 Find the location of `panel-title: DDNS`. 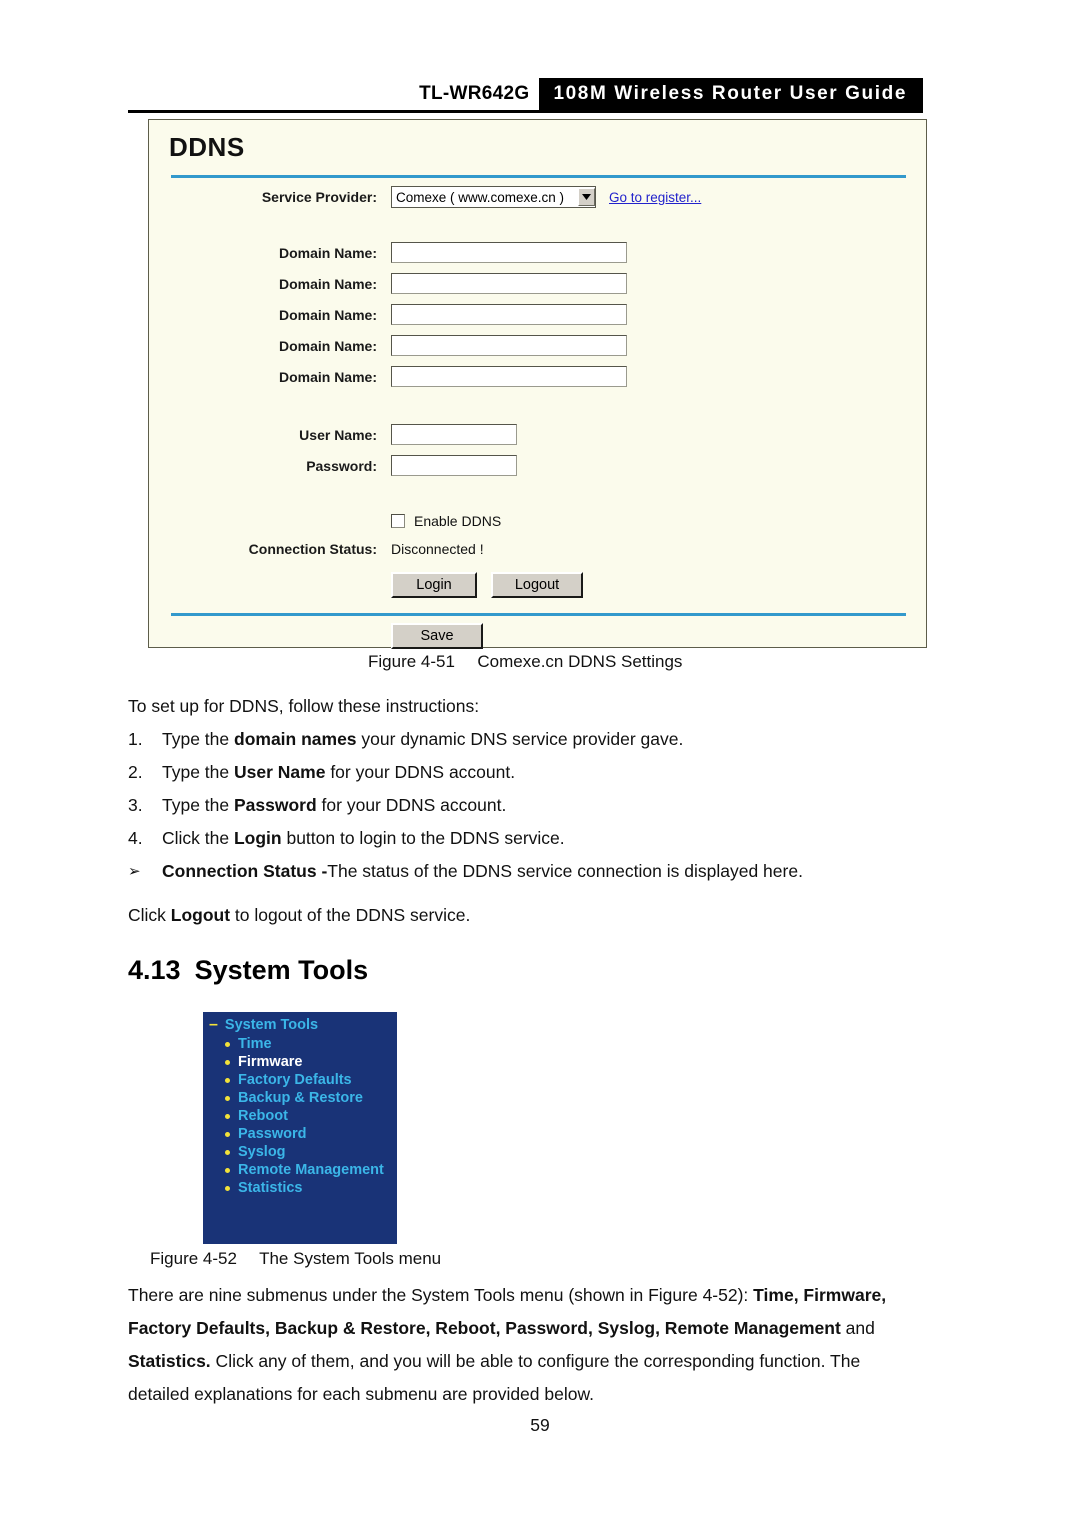

panel-title: DDNS is located at coordinates (207, 147).